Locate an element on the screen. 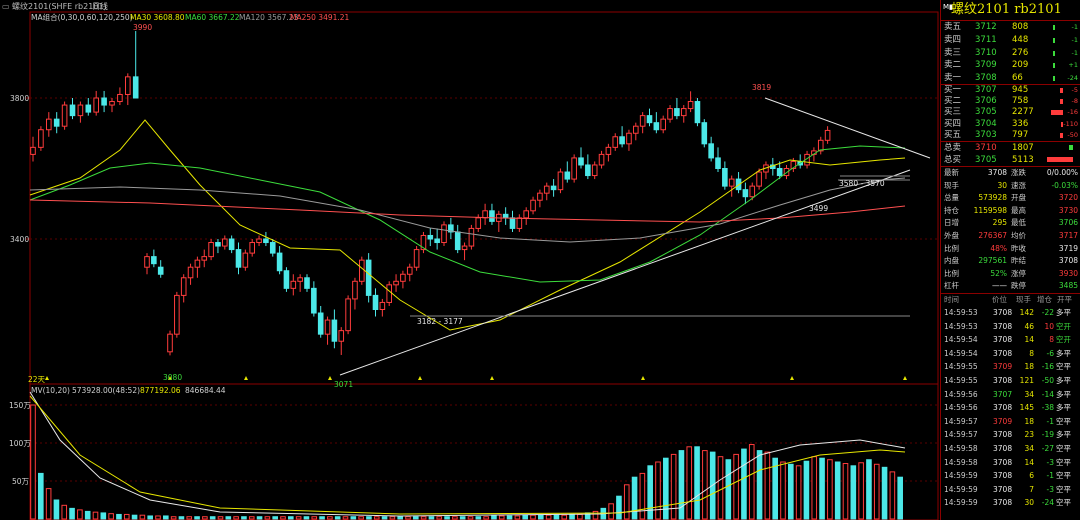  tick-row: 14:59:55 3709 18 -16 空平 is located at coordinates (1010, 367).